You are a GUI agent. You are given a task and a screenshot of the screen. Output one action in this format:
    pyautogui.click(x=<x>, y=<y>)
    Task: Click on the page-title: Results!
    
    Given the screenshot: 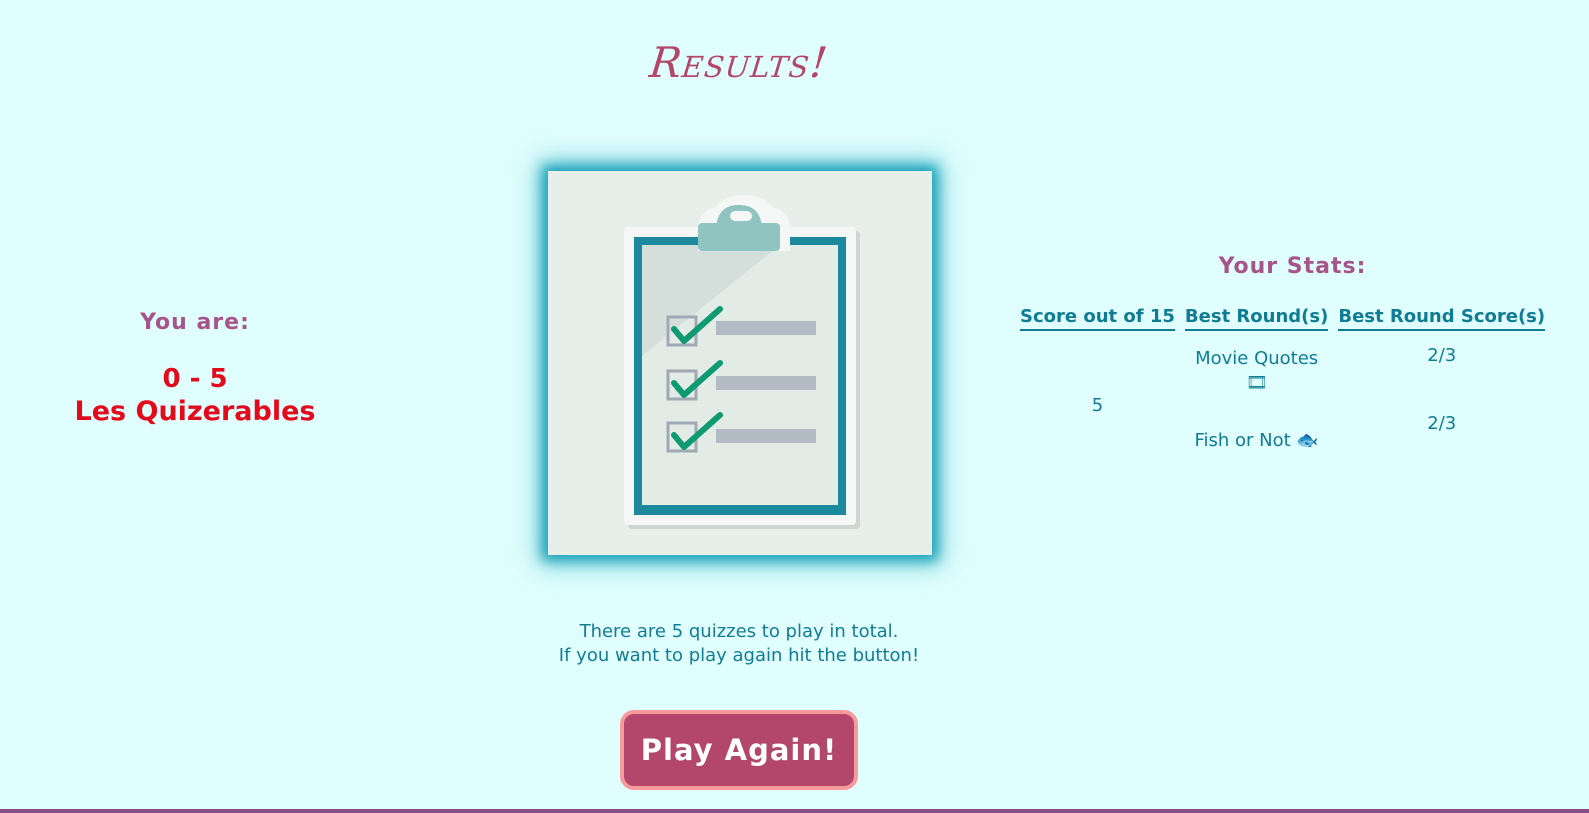 What is the action you would take?
    pyautogui.click(x=739, y=62)
    